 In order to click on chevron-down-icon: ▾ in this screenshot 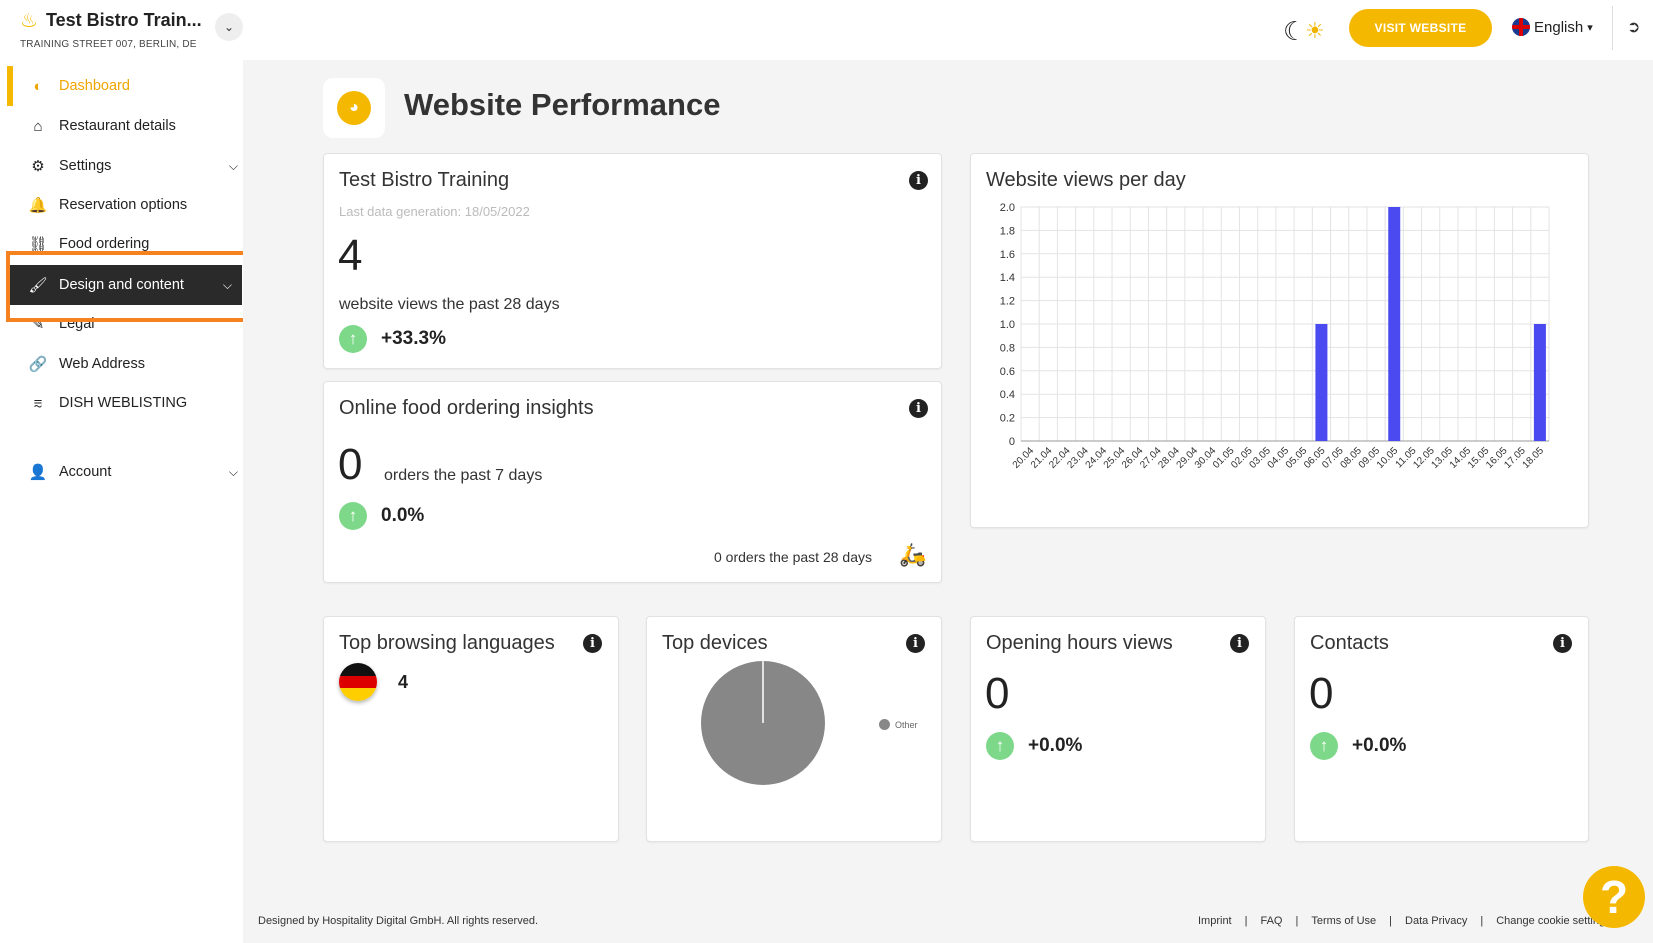, I will do `click(1590, 27)`.